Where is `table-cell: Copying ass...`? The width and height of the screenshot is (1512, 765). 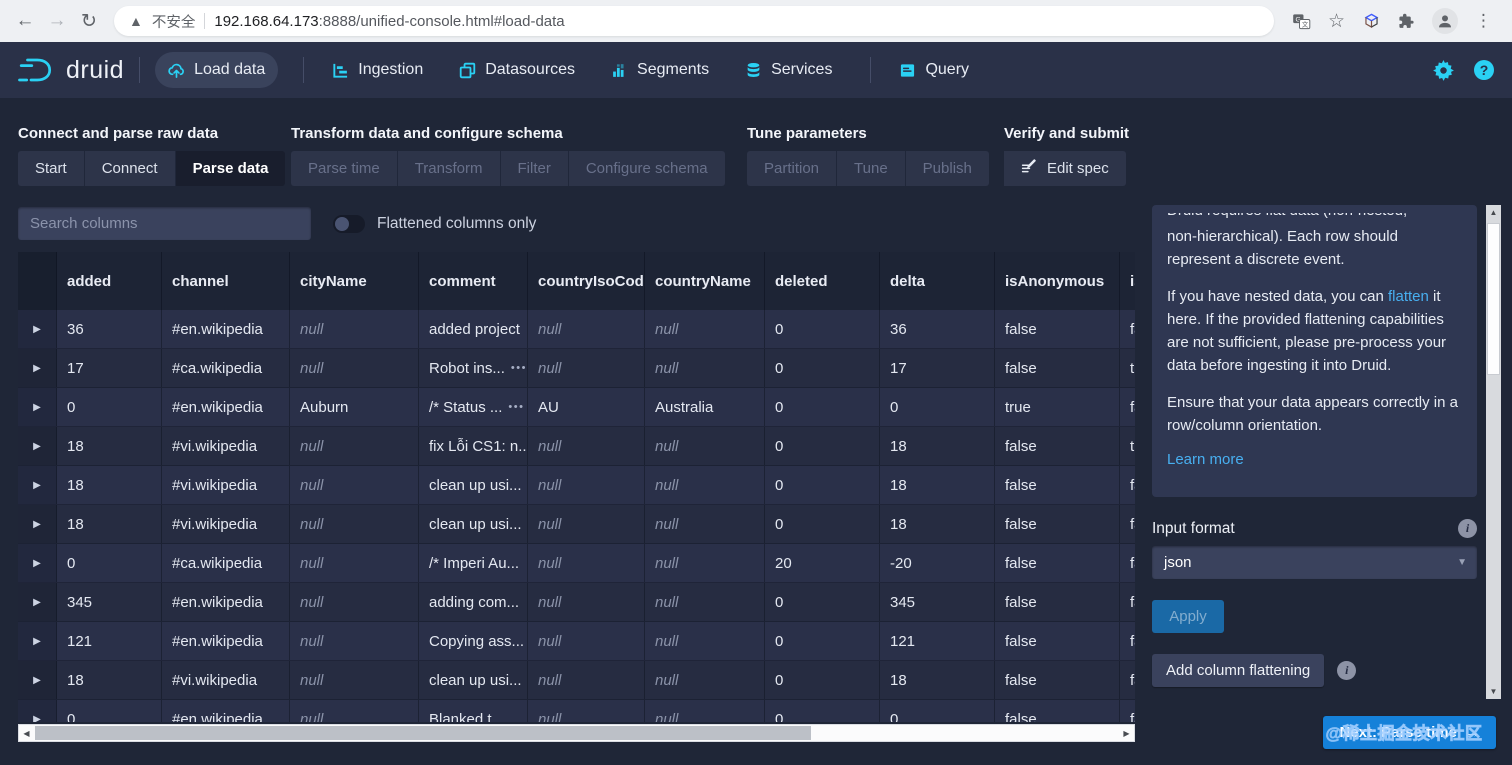
table-cell: Copying ass... is located at coordinates (473, 641).